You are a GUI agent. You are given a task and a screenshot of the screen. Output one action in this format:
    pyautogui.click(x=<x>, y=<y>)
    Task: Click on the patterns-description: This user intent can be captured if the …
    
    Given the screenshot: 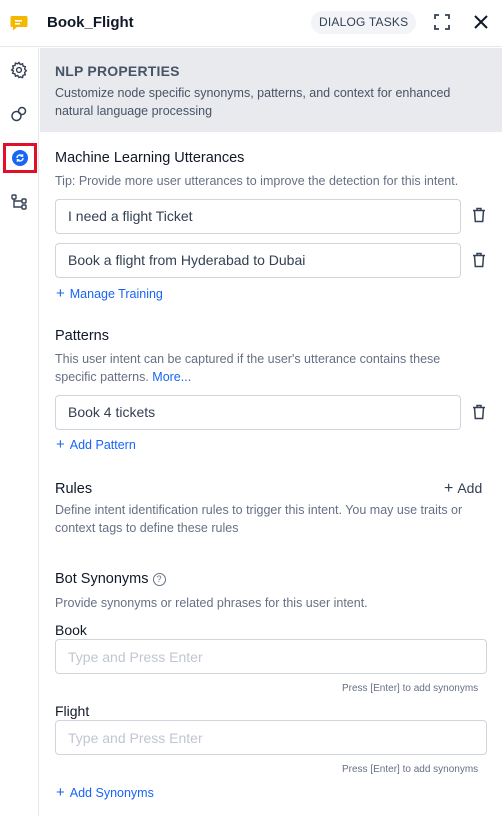 What is the action you would take?
    pyautogui.click(x=260, y=368)
    